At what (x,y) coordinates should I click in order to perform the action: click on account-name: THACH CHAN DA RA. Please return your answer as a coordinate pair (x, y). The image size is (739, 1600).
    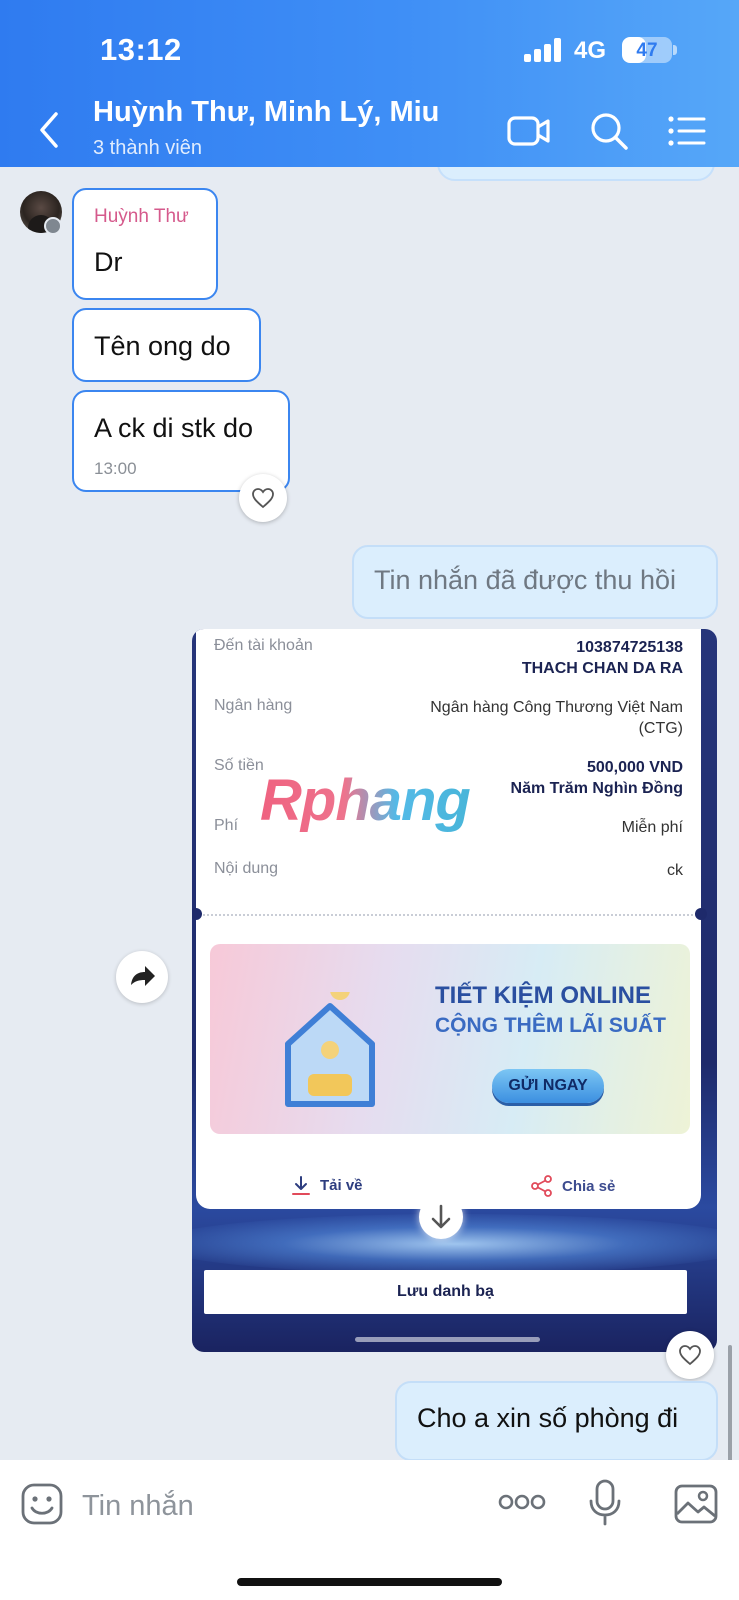
    Looking at the image, I should click on (602, 668).